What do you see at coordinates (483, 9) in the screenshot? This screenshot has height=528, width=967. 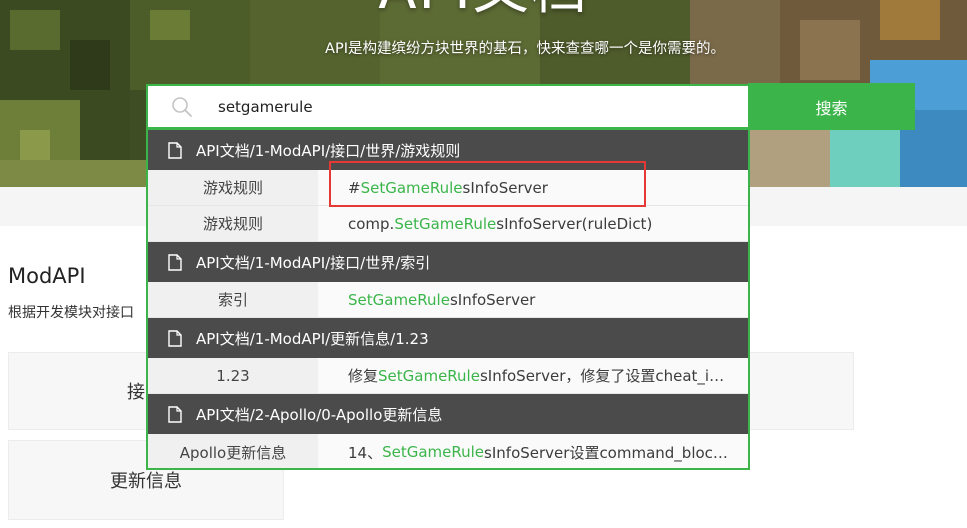 I see `hero-title: API文档` at bounding box center [483, 9].